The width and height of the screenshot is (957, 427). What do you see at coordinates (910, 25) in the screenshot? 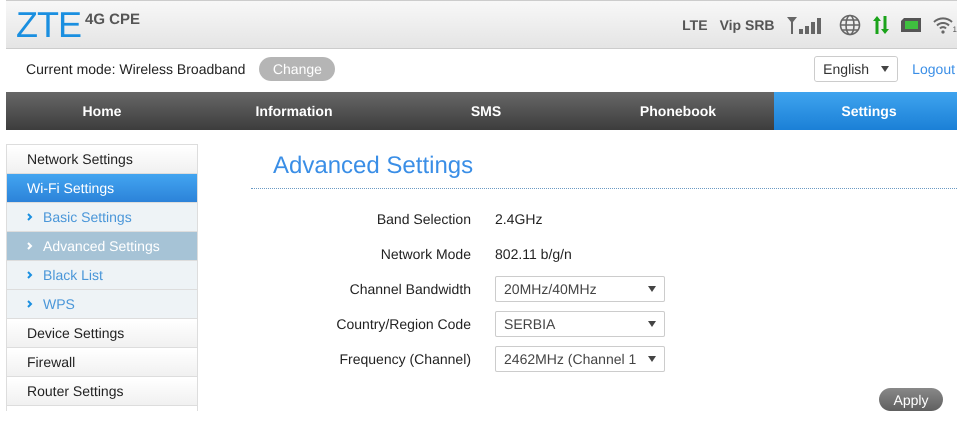
I see `sim-card-icon` at bounding box center [910, 25].